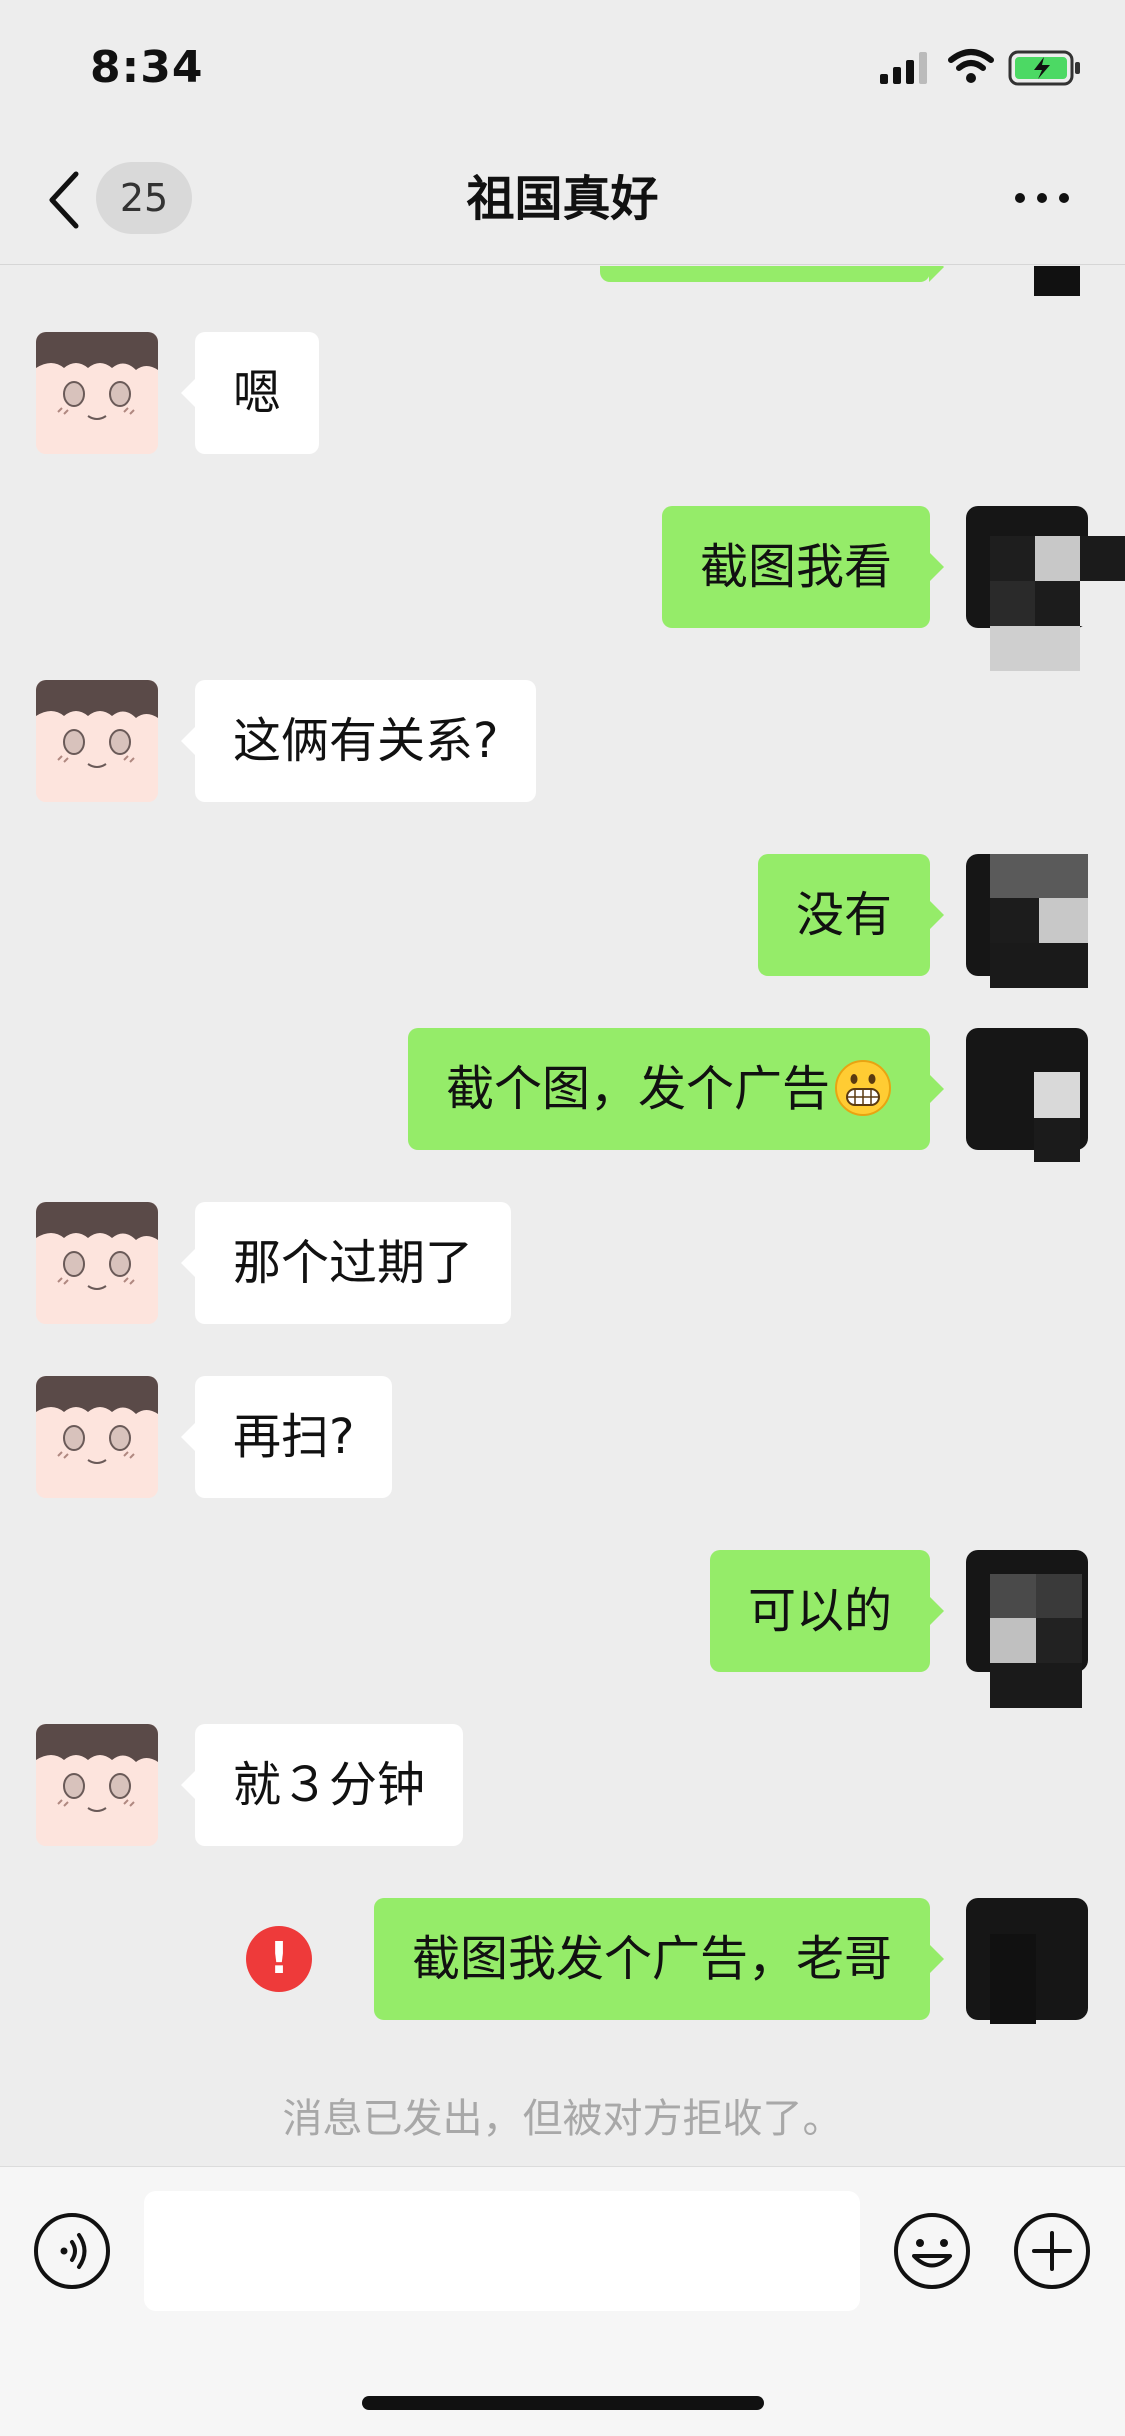 Image resolution: width=1125 pixels, height=2436 pixels. What do you see at coordinates (827, 1611) in the screenshot?
I see `message-bubble-outgoing: 可以的` at bounding box center [827, 1611].